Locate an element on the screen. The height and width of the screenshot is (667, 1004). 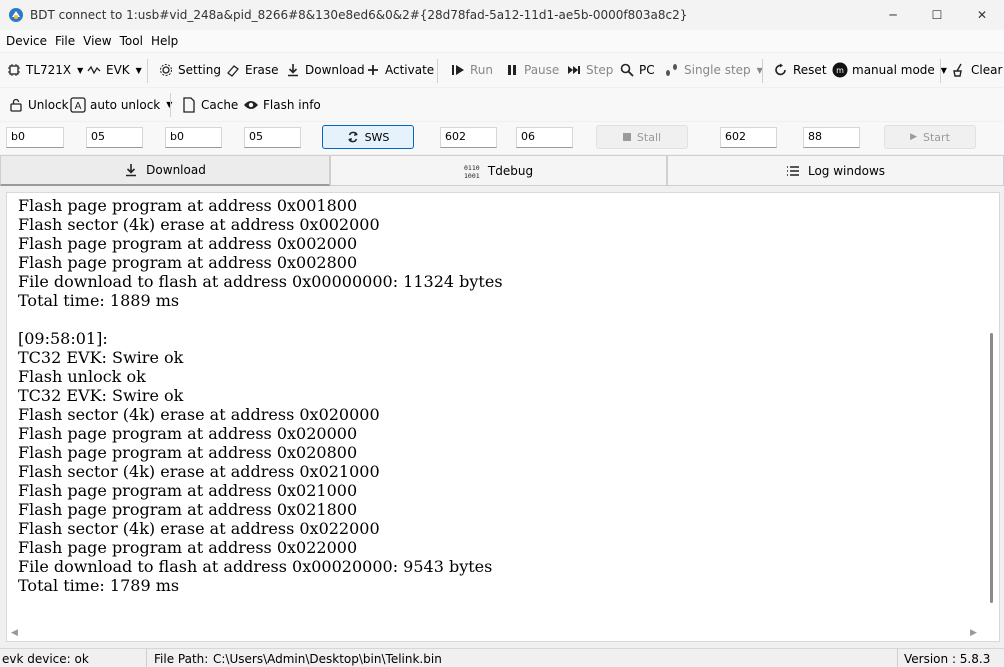
setting-button: Setting is located at coordinates (189, 70).